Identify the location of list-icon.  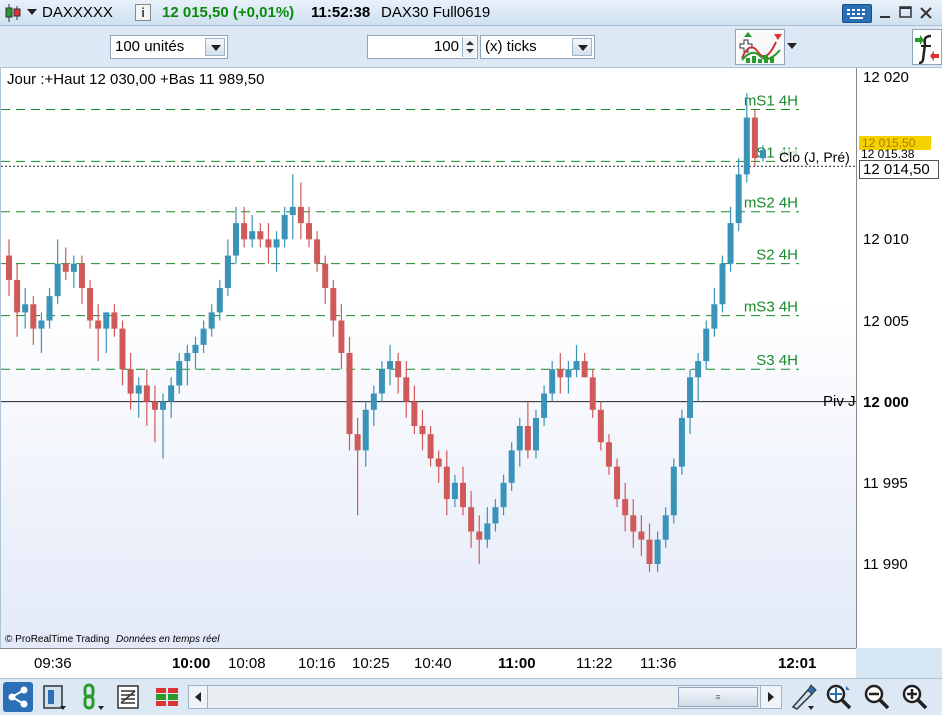
(129, 697).